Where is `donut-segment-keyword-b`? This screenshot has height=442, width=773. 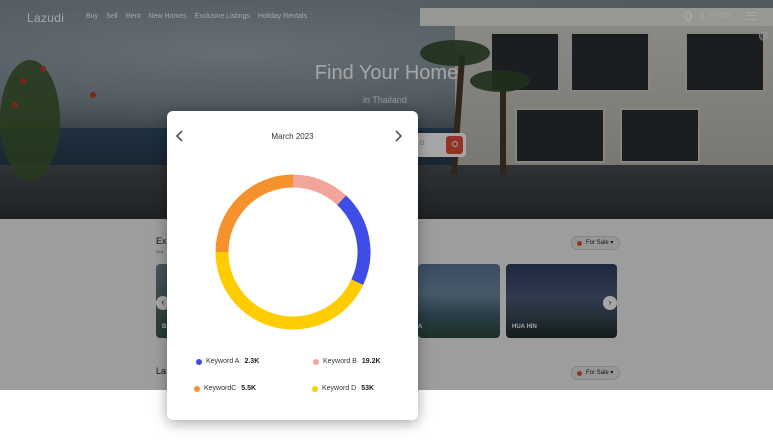
donut-segment-keyword-b is located at coordinates (319, 190).